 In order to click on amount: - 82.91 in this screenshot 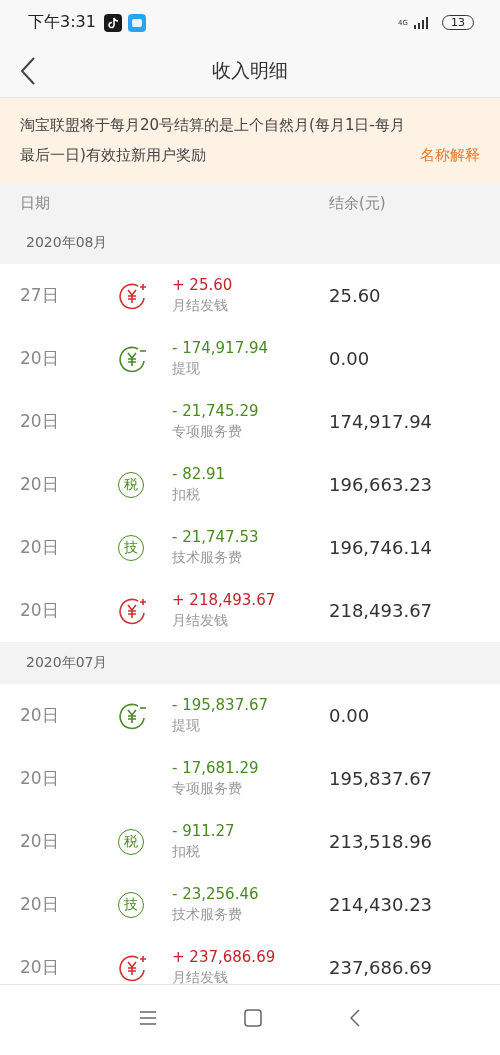, I will do `click(199, 474)`.